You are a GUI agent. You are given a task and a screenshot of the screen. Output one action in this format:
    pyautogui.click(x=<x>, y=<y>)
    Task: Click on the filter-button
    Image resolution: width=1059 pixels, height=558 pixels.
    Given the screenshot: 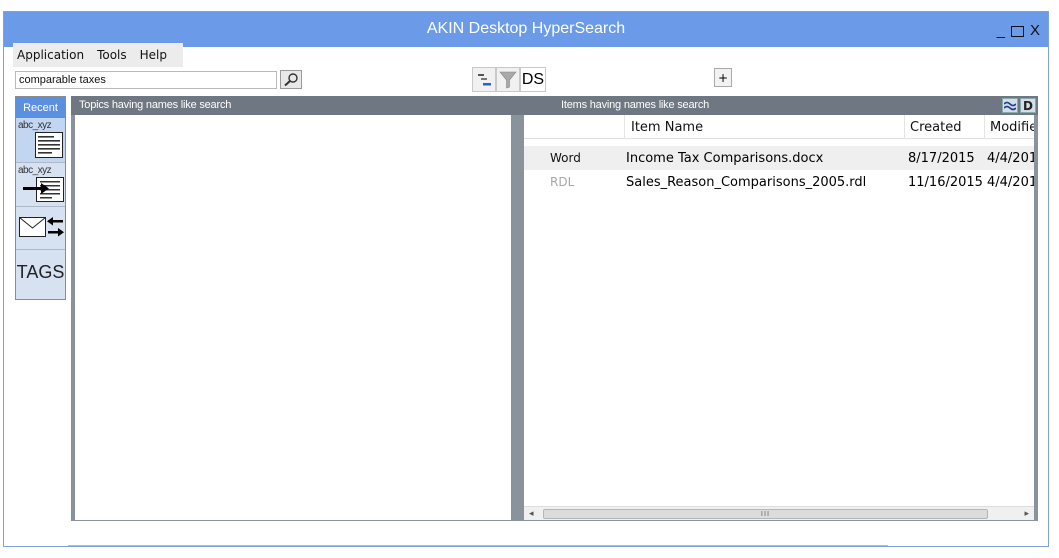 What is the action you would take?
    pyautogui.click(x=508, y=79)
    